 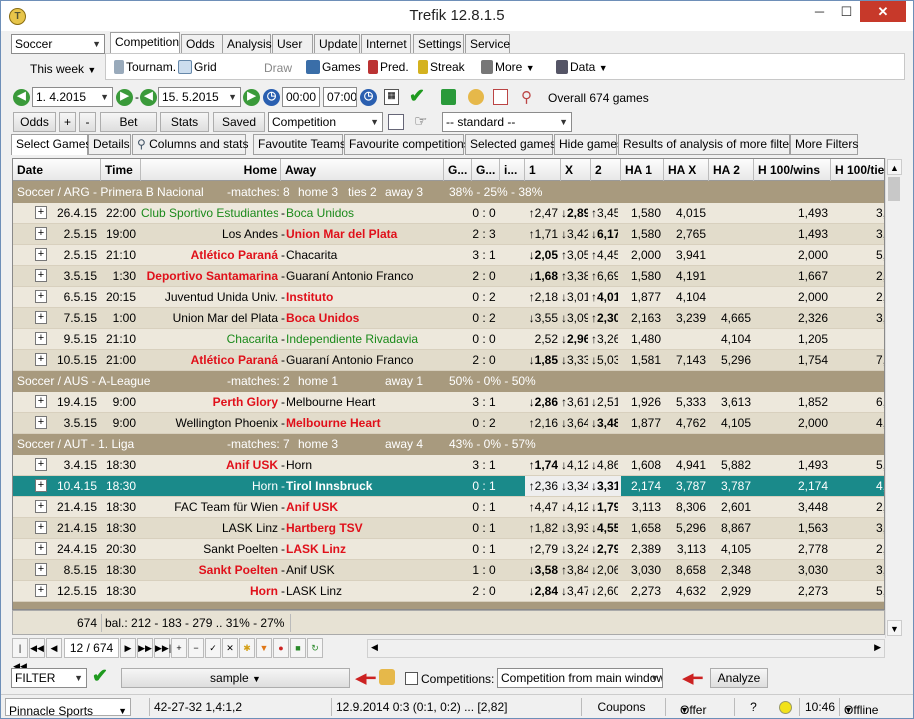 What do you see at coordinates (374, 647) in the screenshot?
I see `scroll-left-icon: ◀` at bounding box center [374, 647].